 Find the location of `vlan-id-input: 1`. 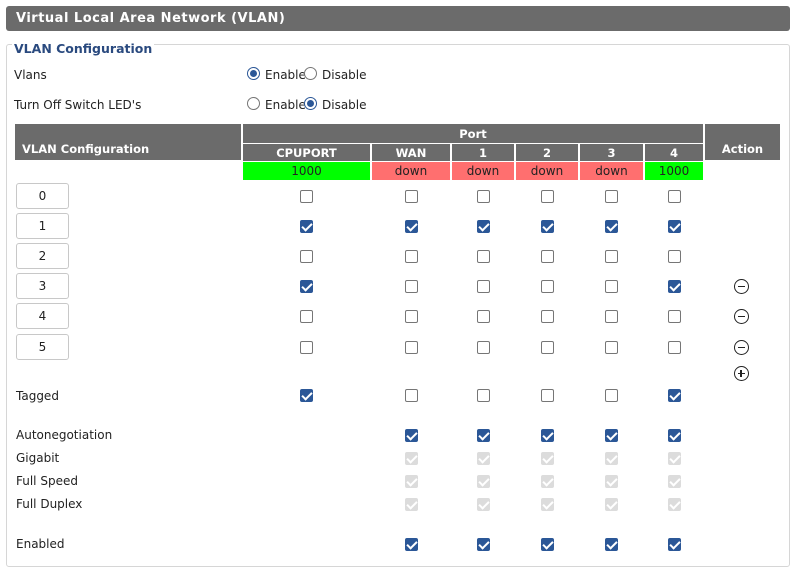

vlan-id-input: 1 is located at coordinates (42, 226).